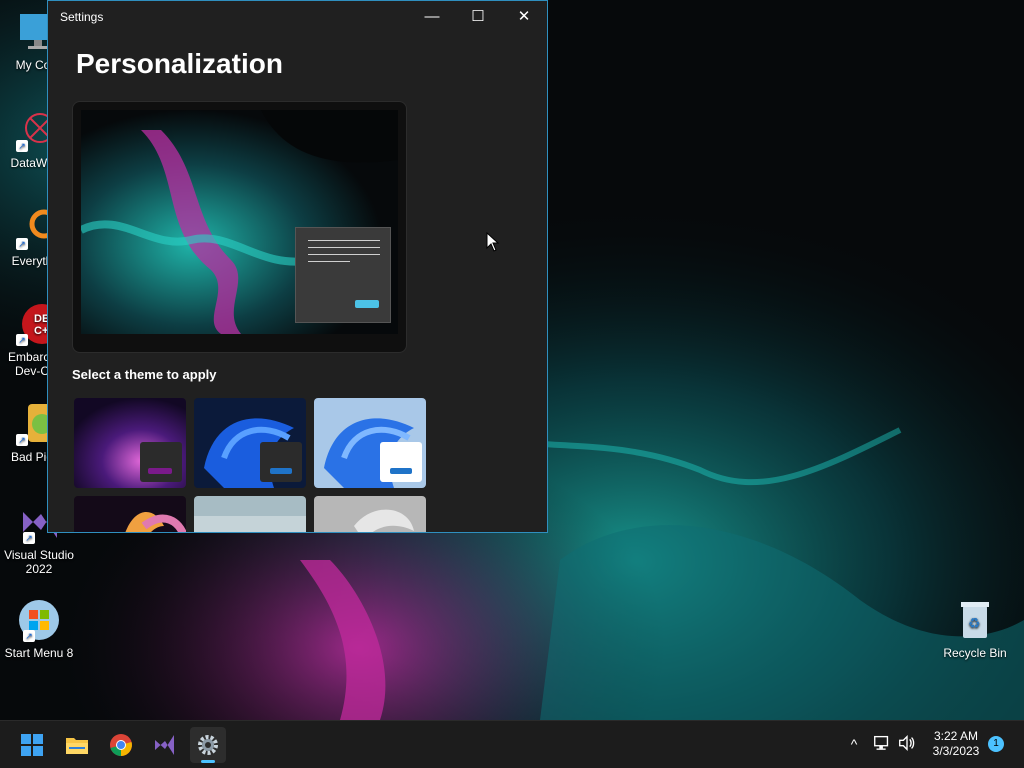 This screenshot has height=768, width=1024. Describe the element at coordinates (956, 751) in the screenshot. I see `clock-date: 3/3/2023` at that location.